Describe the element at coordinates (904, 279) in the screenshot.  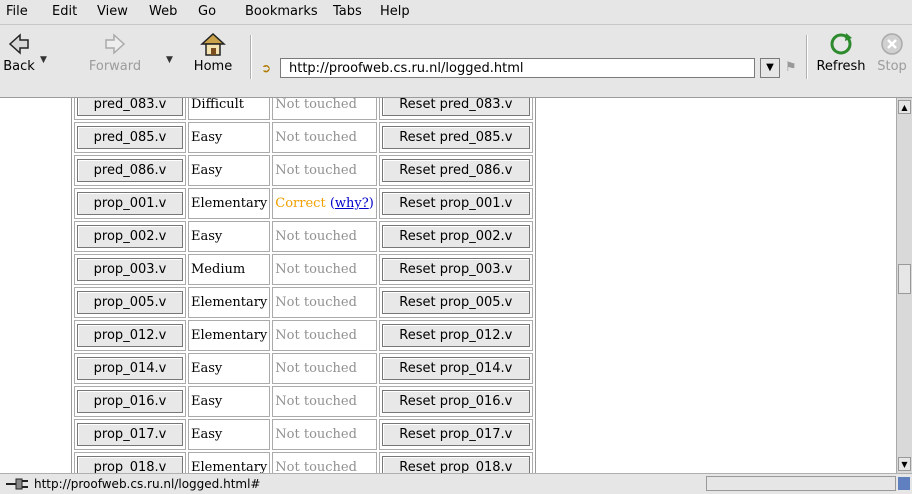
I see `scroll-thumb` at that location.